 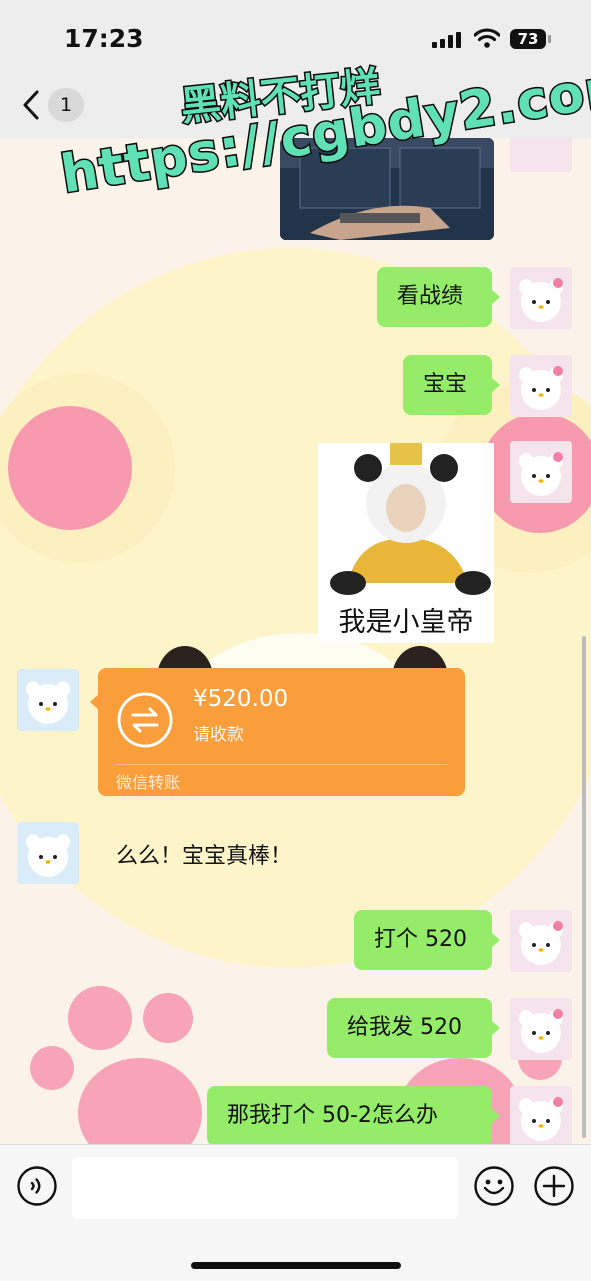 What do you see at coordinates (148, 782) in the screenshot?
I see `transfer-footer: 微信转账` at bounding box center [148, 782].